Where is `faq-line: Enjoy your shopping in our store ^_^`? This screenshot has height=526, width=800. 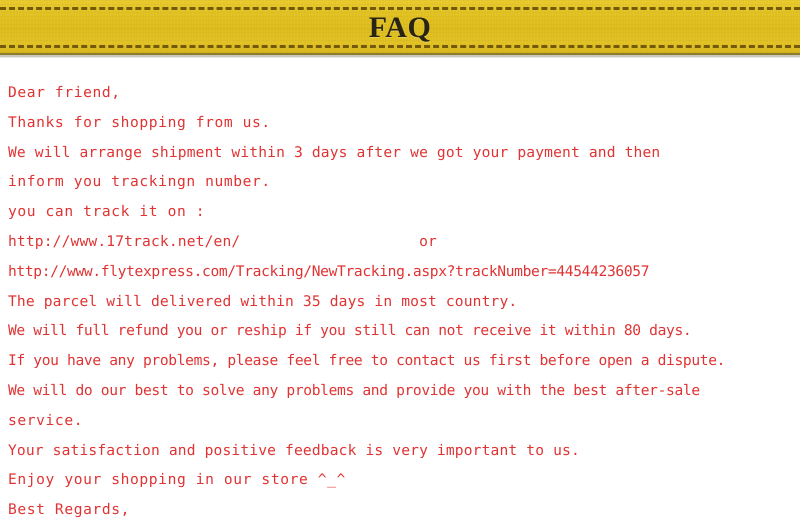 faq-line: Enjoy your shopping in our store ^_^ is located at coordinates (177, 480).